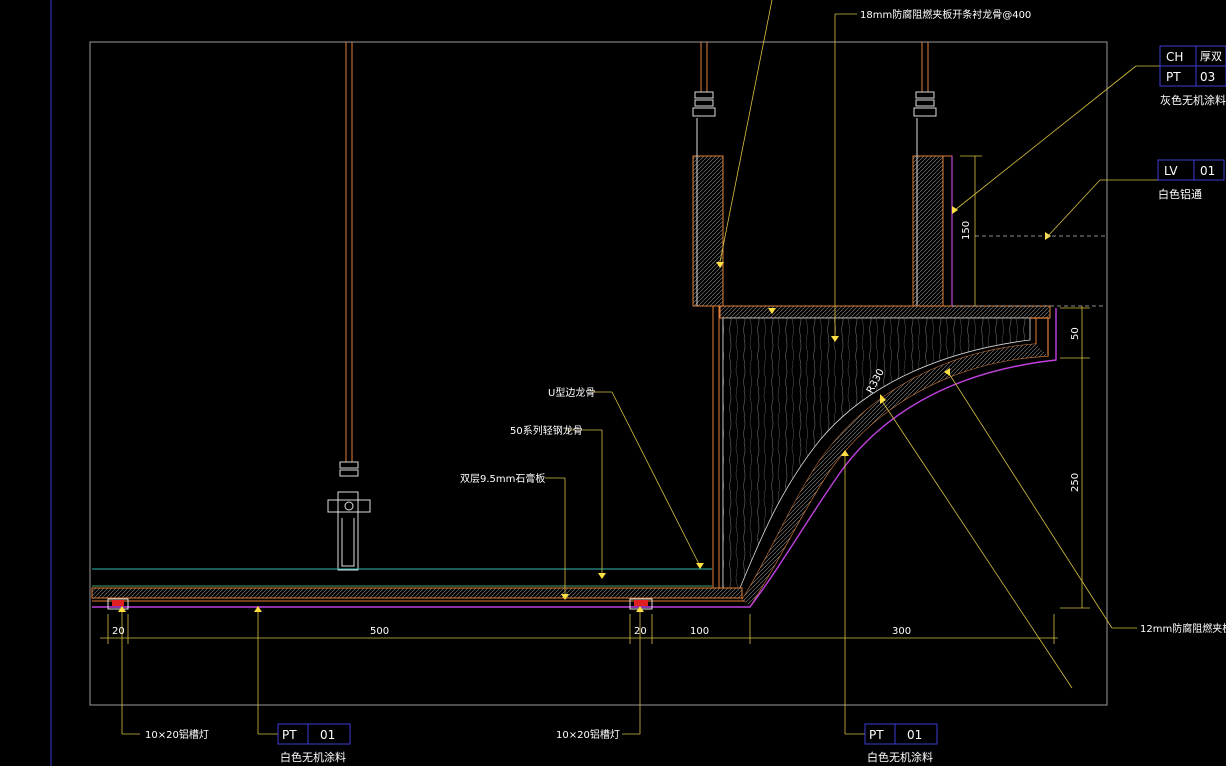 This screenshot has width=1226, height=766. What do you see at coordinates (945, 14) in the screenshot?
I see `label-top-leader: 18mm防腐阻燃夹板开条衬龙骨@400` at bounding box center [945, 14].